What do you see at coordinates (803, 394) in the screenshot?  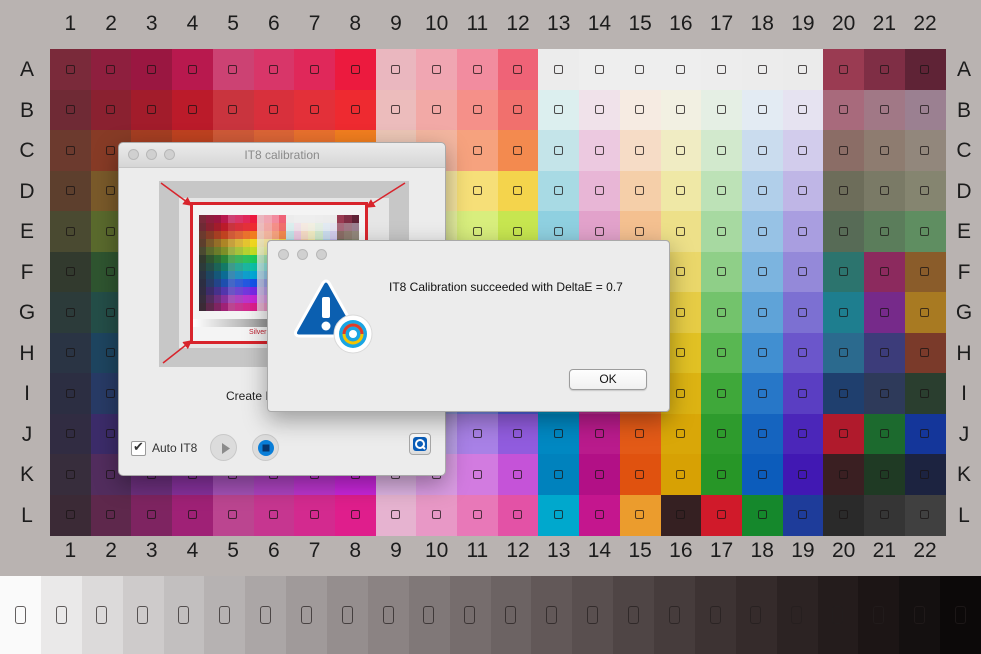 I see `patch-I19` at bounding box center [803, 394].